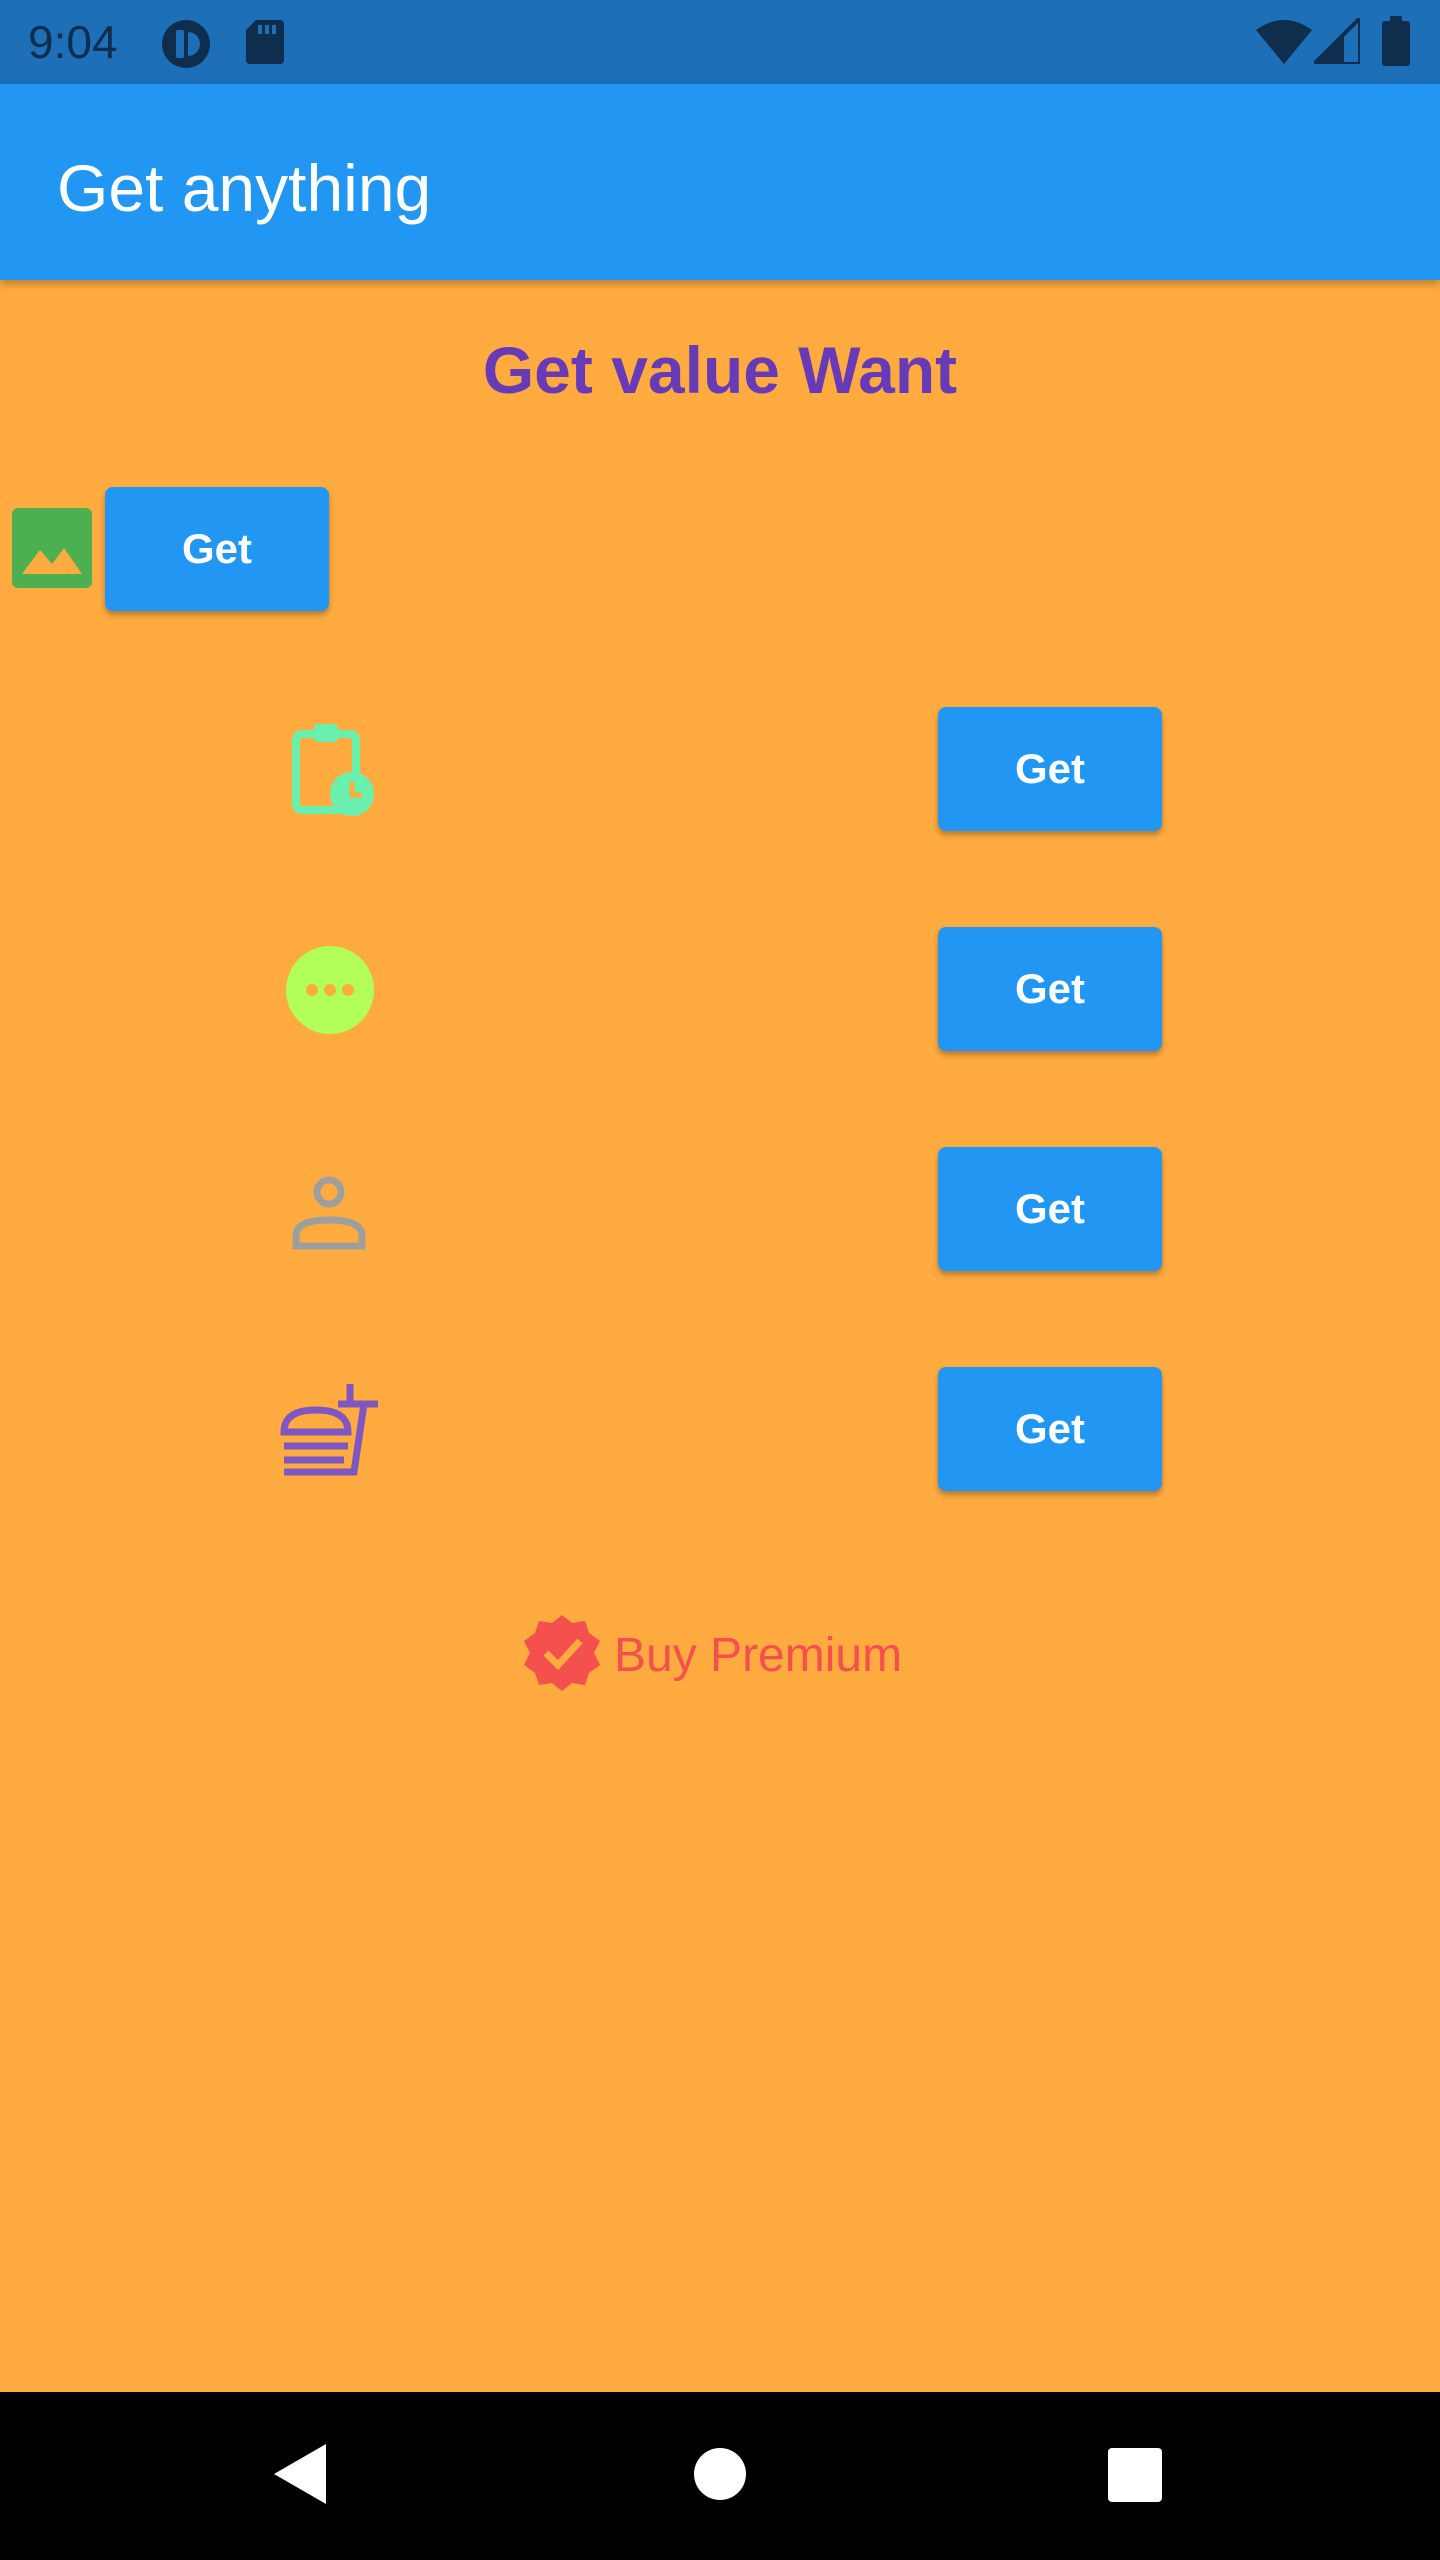 This screenshot has width=1440, height=2560. I want to click on sd-card-icon, so click(265, 44).